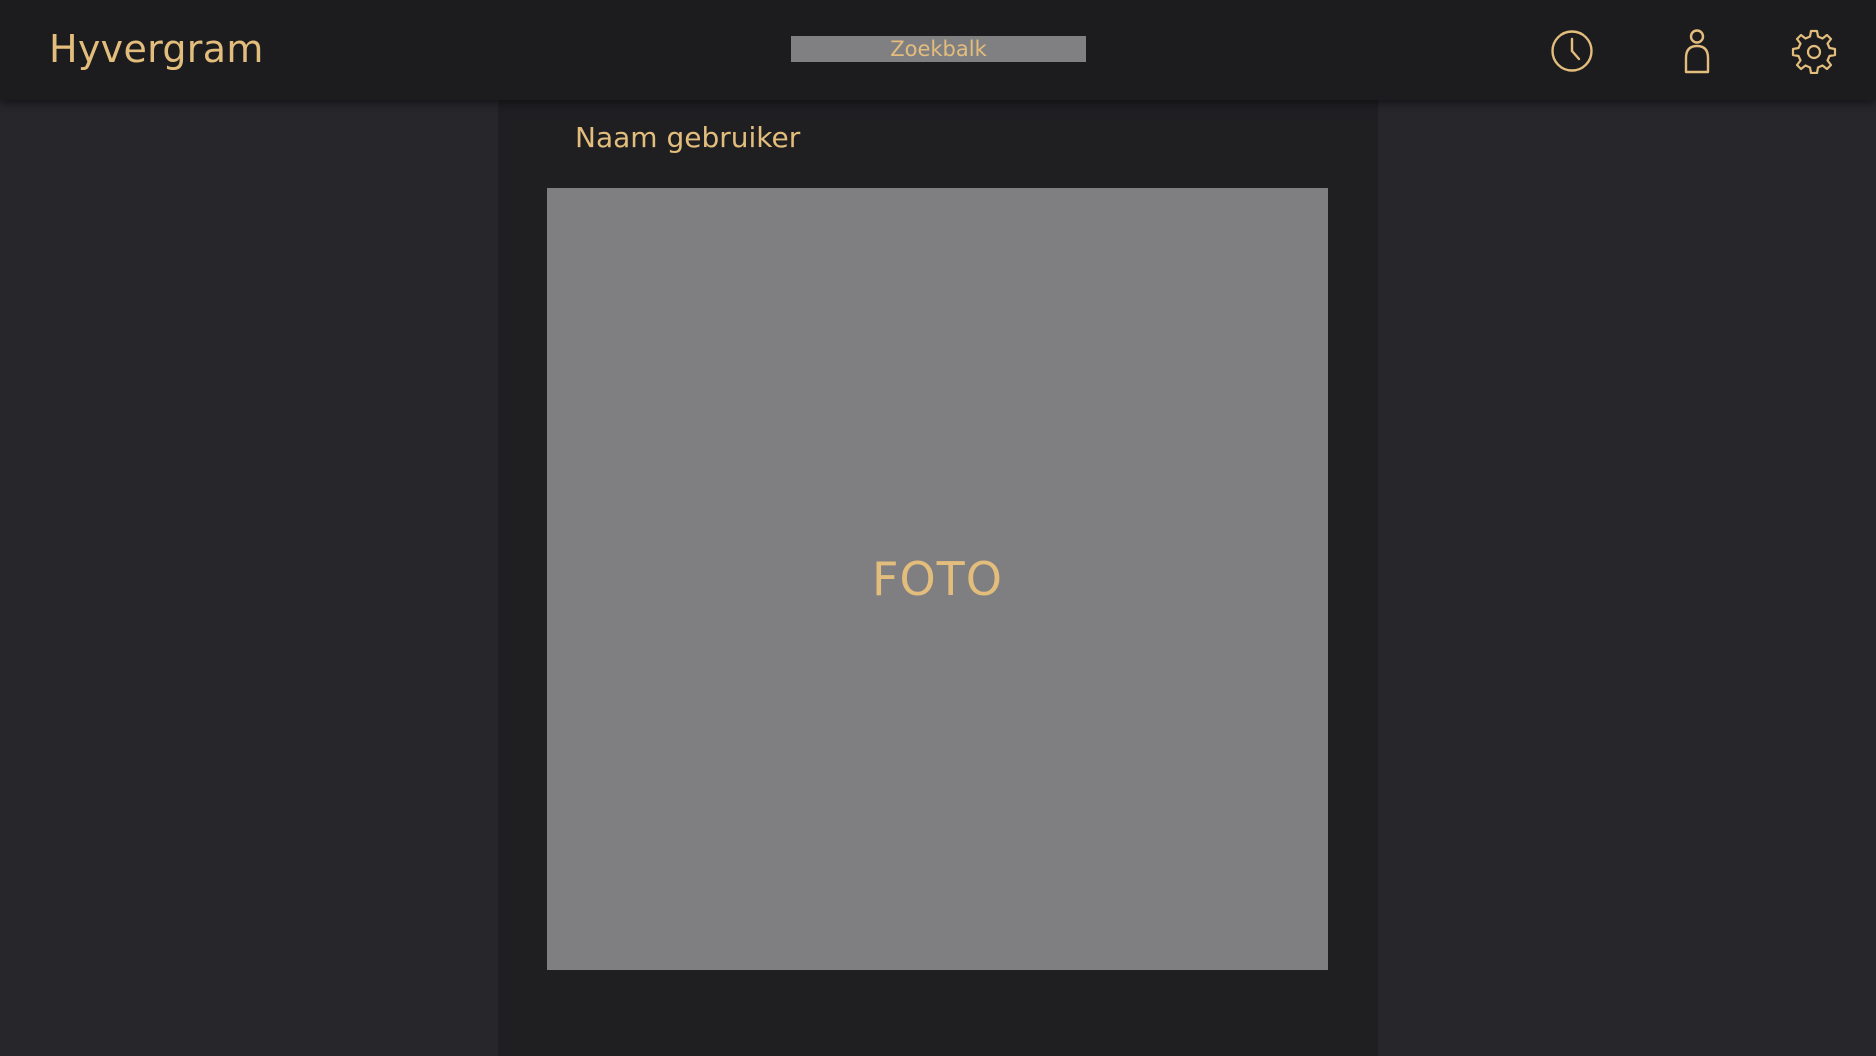  I want to click on clock-icon, so click(1572, 51).